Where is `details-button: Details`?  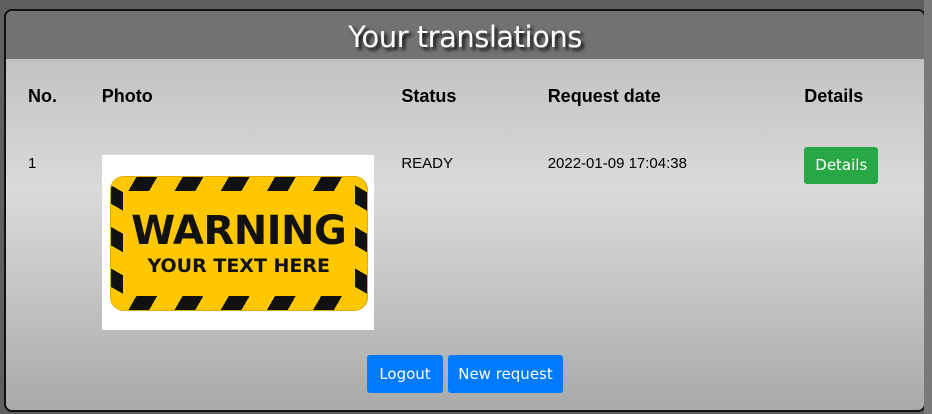 details-button: Details is located at coordinates (841, 165).